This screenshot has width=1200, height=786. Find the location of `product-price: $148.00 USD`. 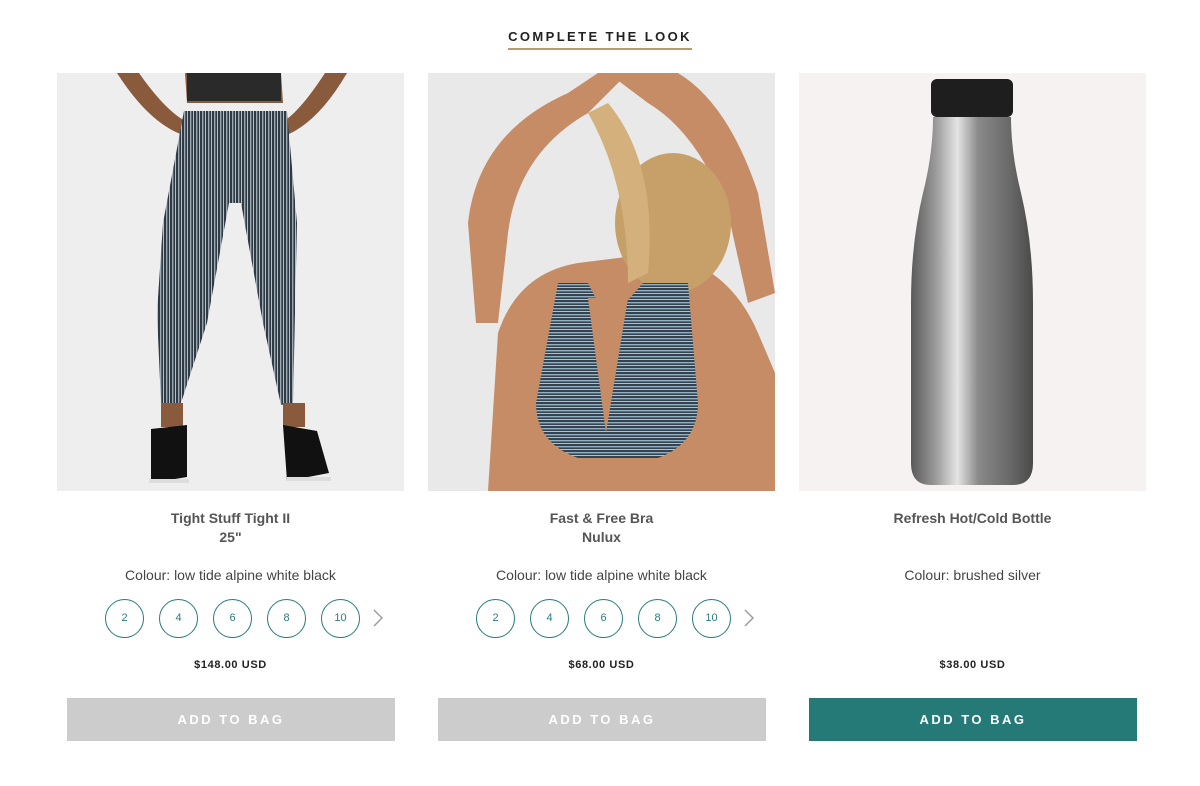

product-price: $148.00 USD is located at coordinates (230, 665).